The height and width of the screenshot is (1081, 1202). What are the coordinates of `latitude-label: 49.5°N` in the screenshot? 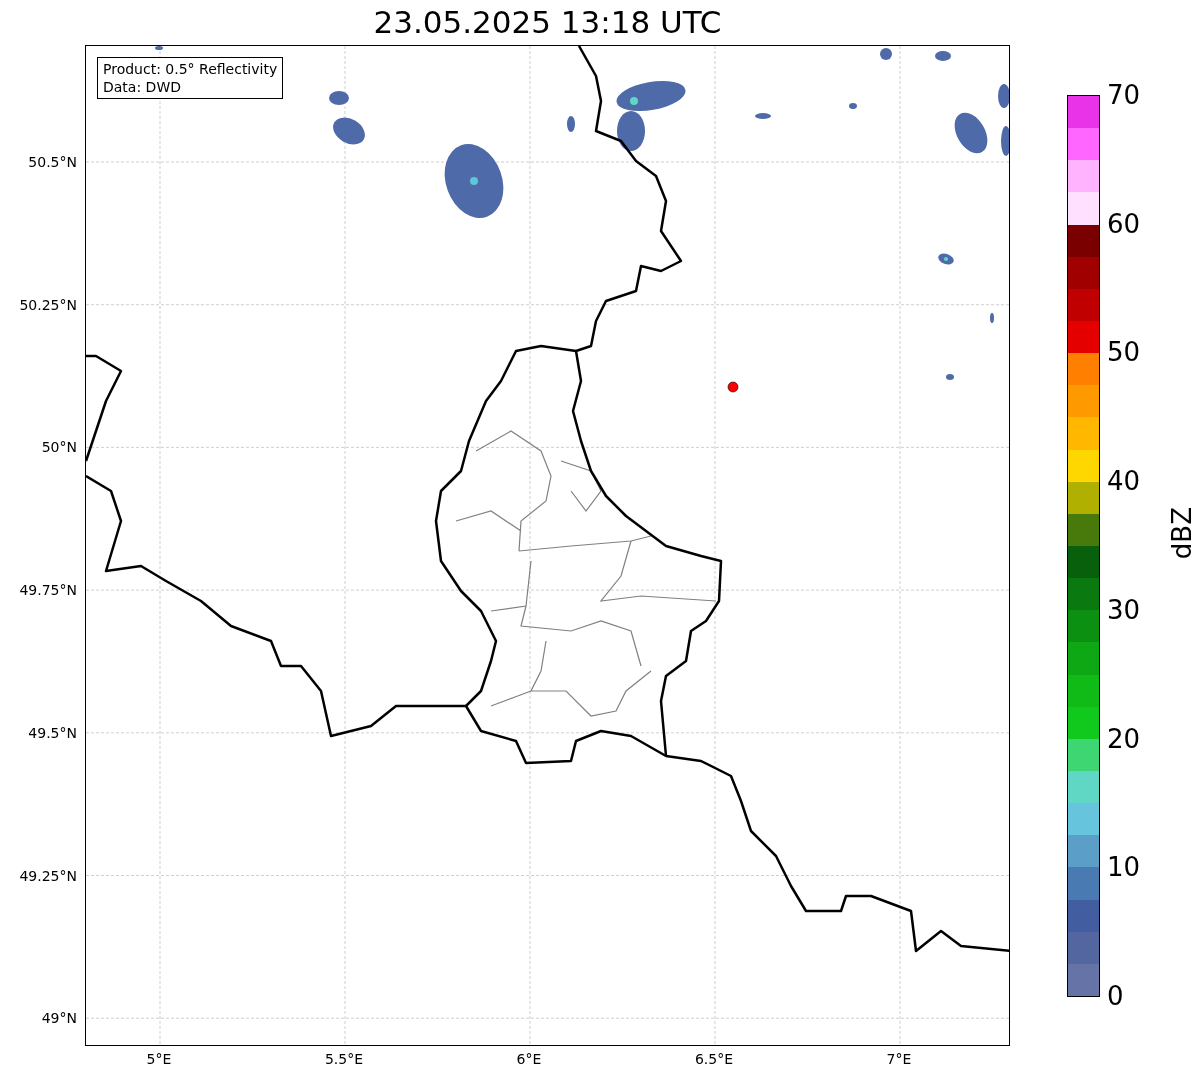 It's located at (52, 733).